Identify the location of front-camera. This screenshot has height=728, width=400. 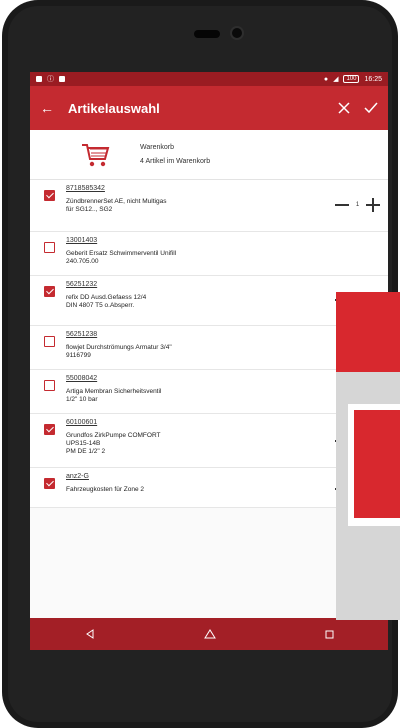
(237, 33).